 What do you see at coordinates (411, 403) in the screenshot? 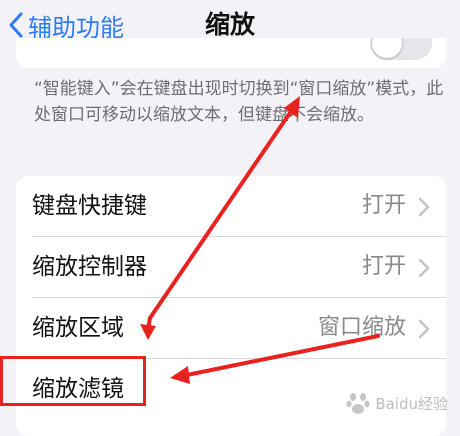
I see `watermark-text: Baidu经验` at bounding box center [411, 403].